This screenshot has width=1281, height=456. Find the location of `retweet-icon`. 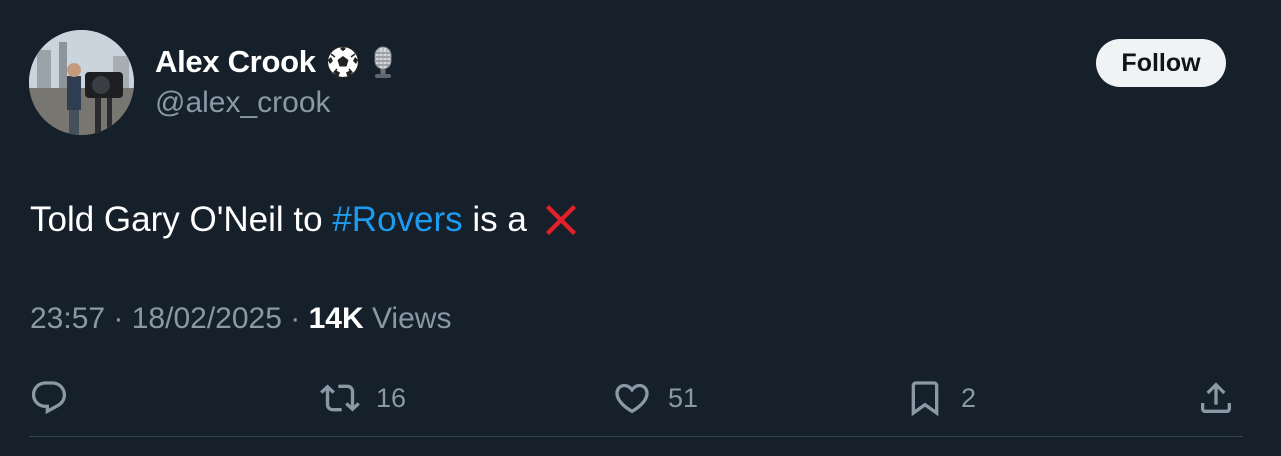

retweet-icon is located at coordinates (340, 398).